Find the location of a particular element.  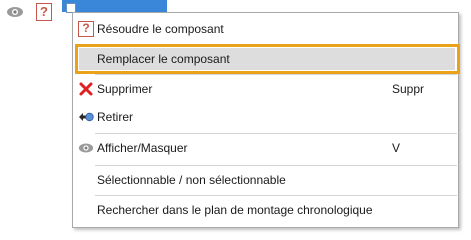

menu-item-selectionnable: Sélectionnable / non sélectionnable is located at coordinates (265, 180).